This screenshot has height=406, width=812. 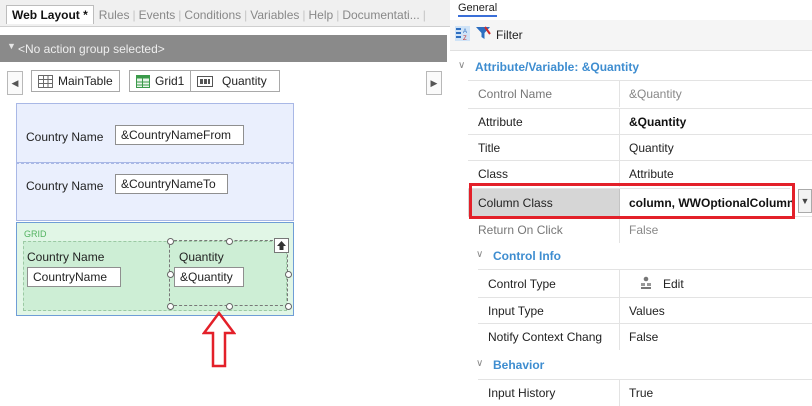 What do you see at coordinates (50, 14) in the screenshot?
I see `tab-web-layout: Web Layout *` at bounding box center [50, 14].